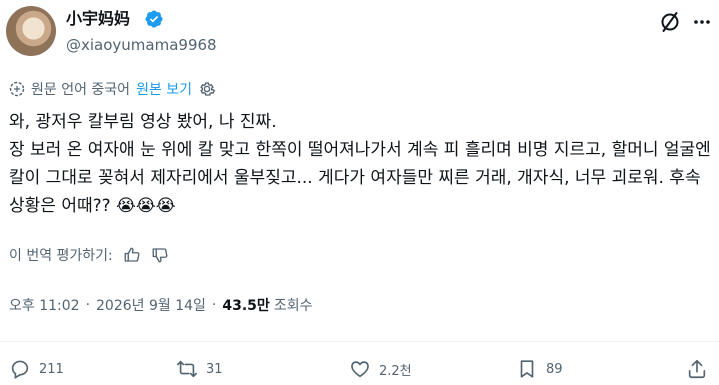 This screenshot has height=385, width=719. I want to click on share-button, so click(697, 369).